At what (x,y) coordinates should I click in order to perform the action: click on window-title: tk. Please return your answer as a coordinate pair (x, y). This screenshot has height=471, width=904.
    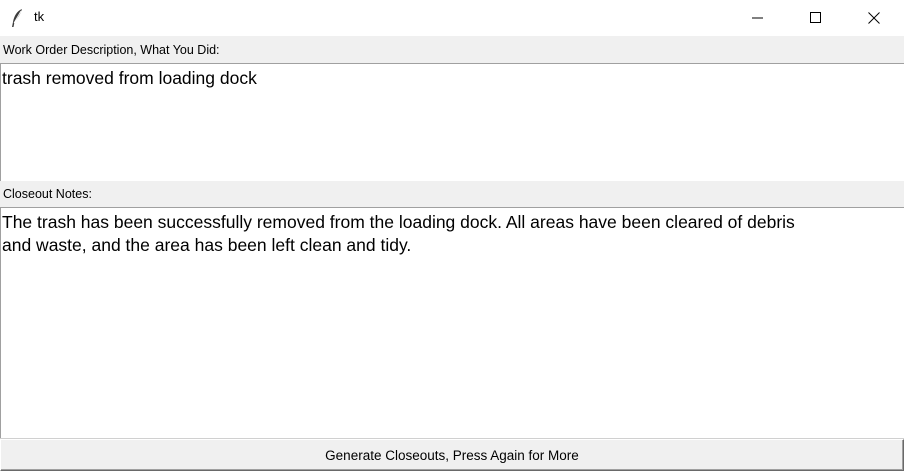
    Looking at the image, I should click on (39, 16).